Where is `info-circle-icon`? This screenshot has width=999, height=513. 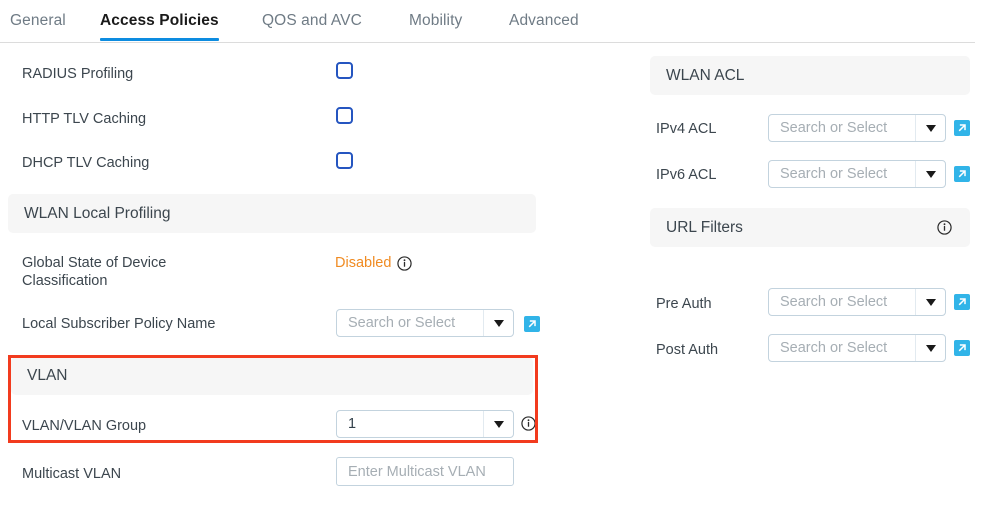 info-circle-icon is located at coordinates (405, 263).